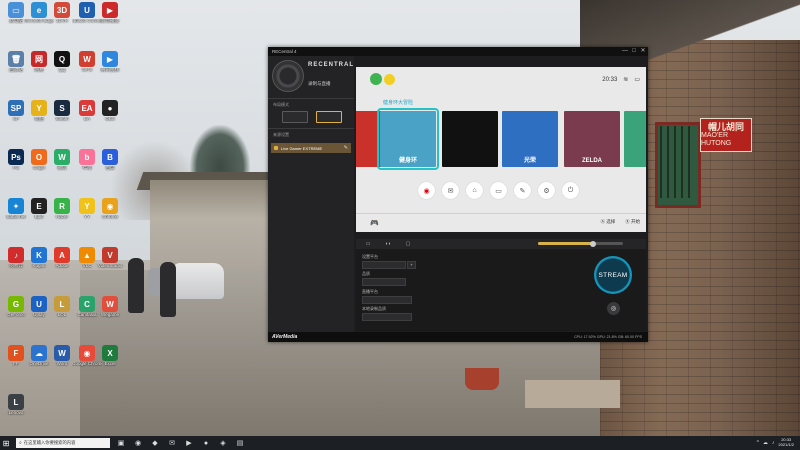 This screenshot has width=800, height=450. I want to click on sources-section-label: 来源设置, so click(281, 134).